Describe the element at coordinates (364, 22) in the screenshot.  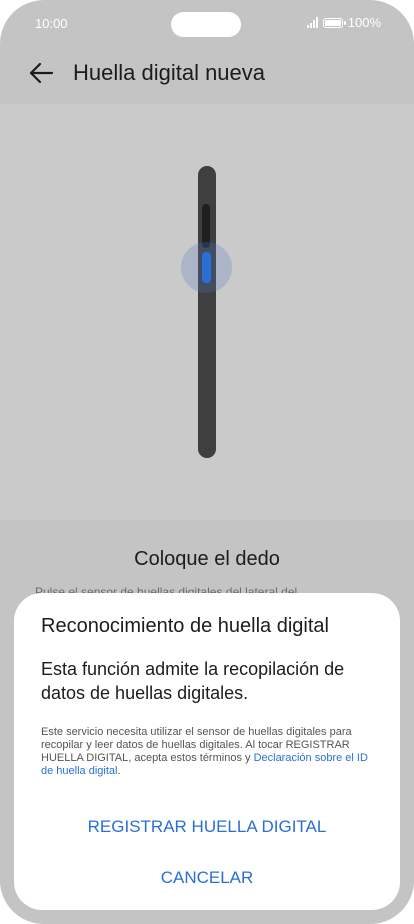
I see `battery-percent: 100%` at that location.